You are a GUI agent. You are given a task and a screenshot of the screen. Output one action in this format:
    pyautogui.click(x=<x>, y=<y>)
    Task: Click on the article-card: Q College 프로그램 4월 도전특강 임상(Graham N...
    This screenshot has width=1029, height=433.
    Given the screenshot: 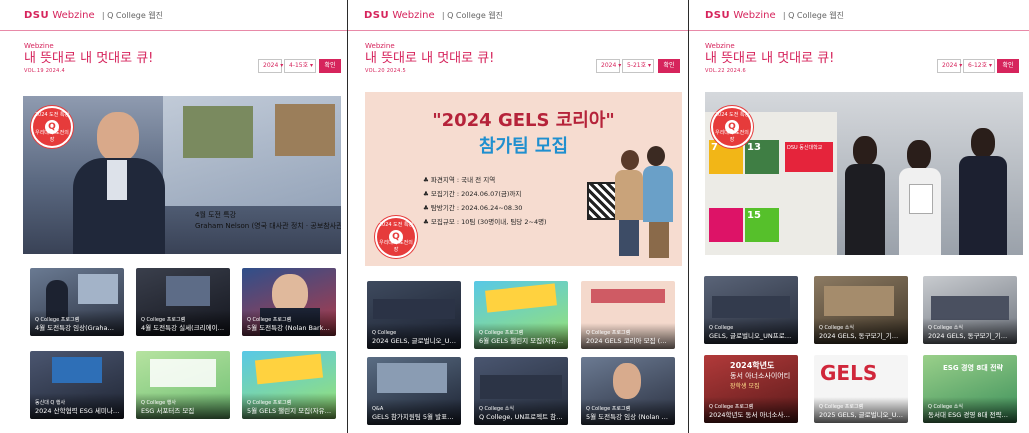 What is the action you would take?
    pyautogui.click(x=77, y=302)
    